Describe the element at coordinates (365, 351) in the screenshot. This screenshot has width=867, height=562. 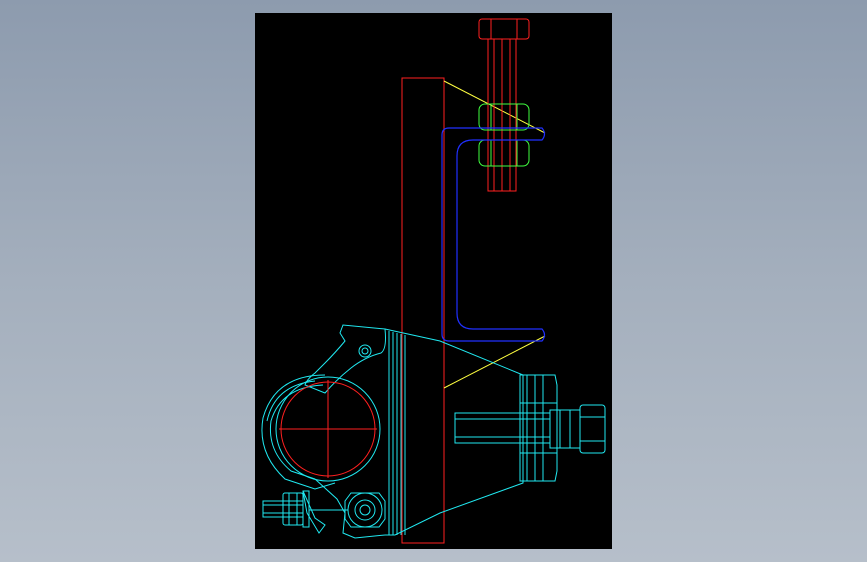
I see `hinge-pin` at that location.